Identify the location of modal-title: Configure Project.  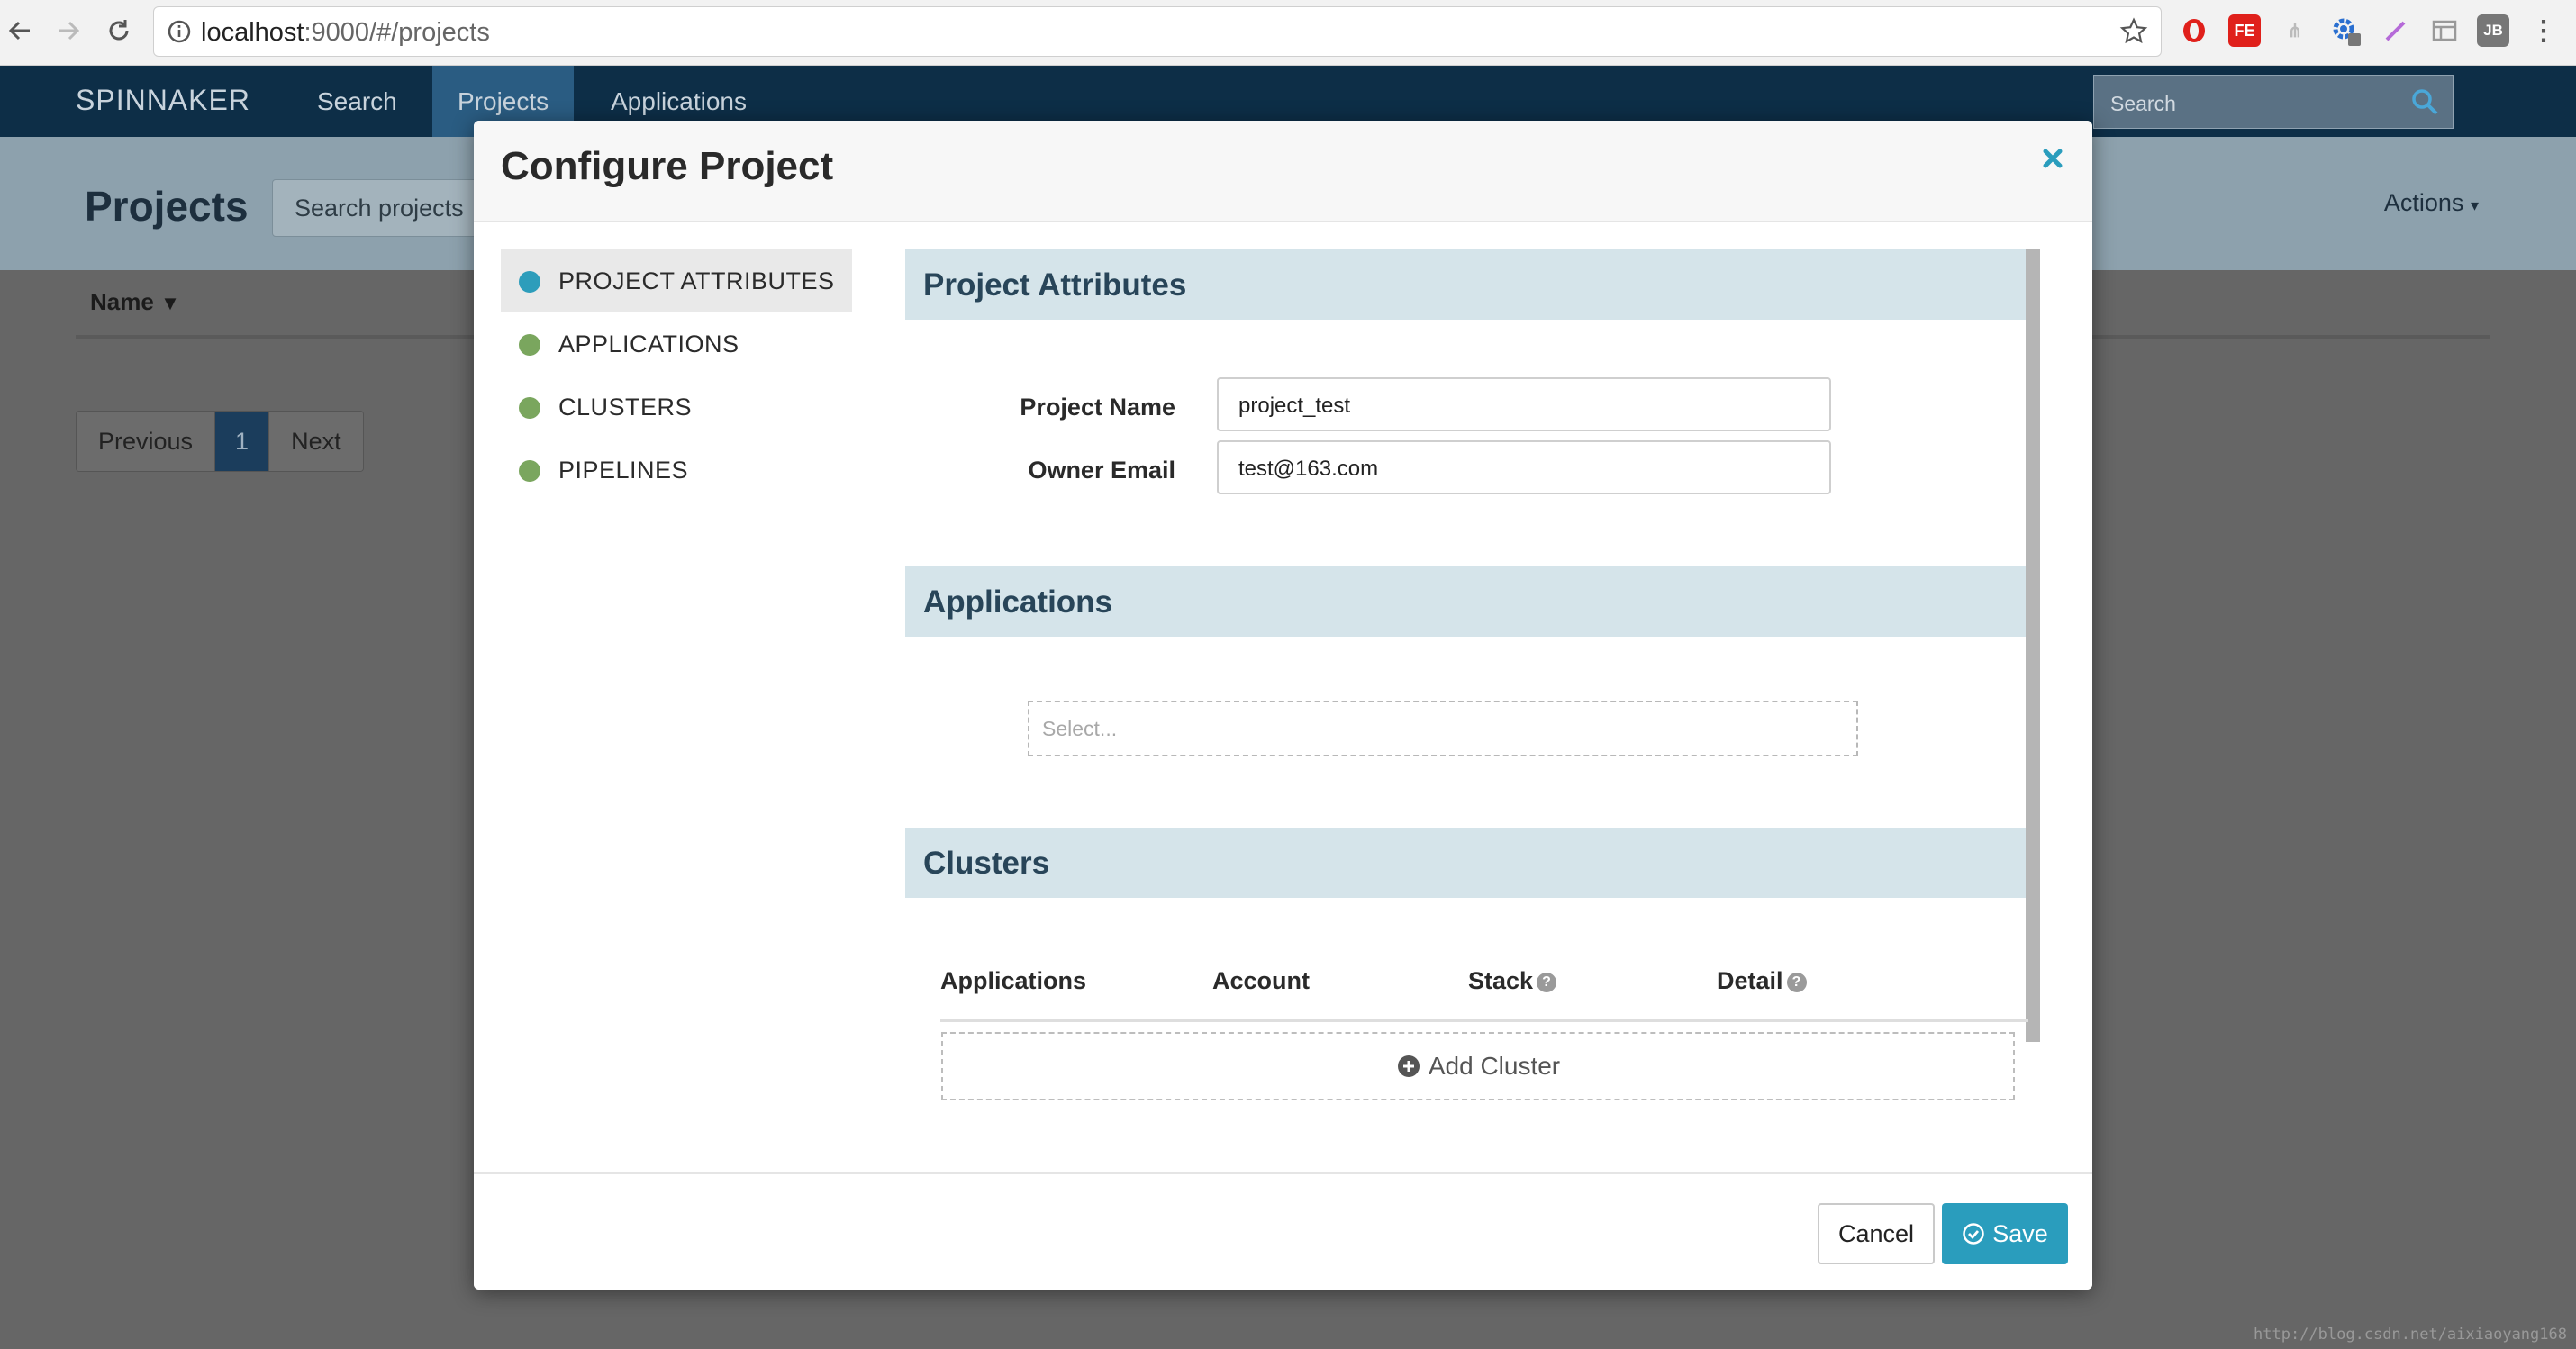
(667, 166).